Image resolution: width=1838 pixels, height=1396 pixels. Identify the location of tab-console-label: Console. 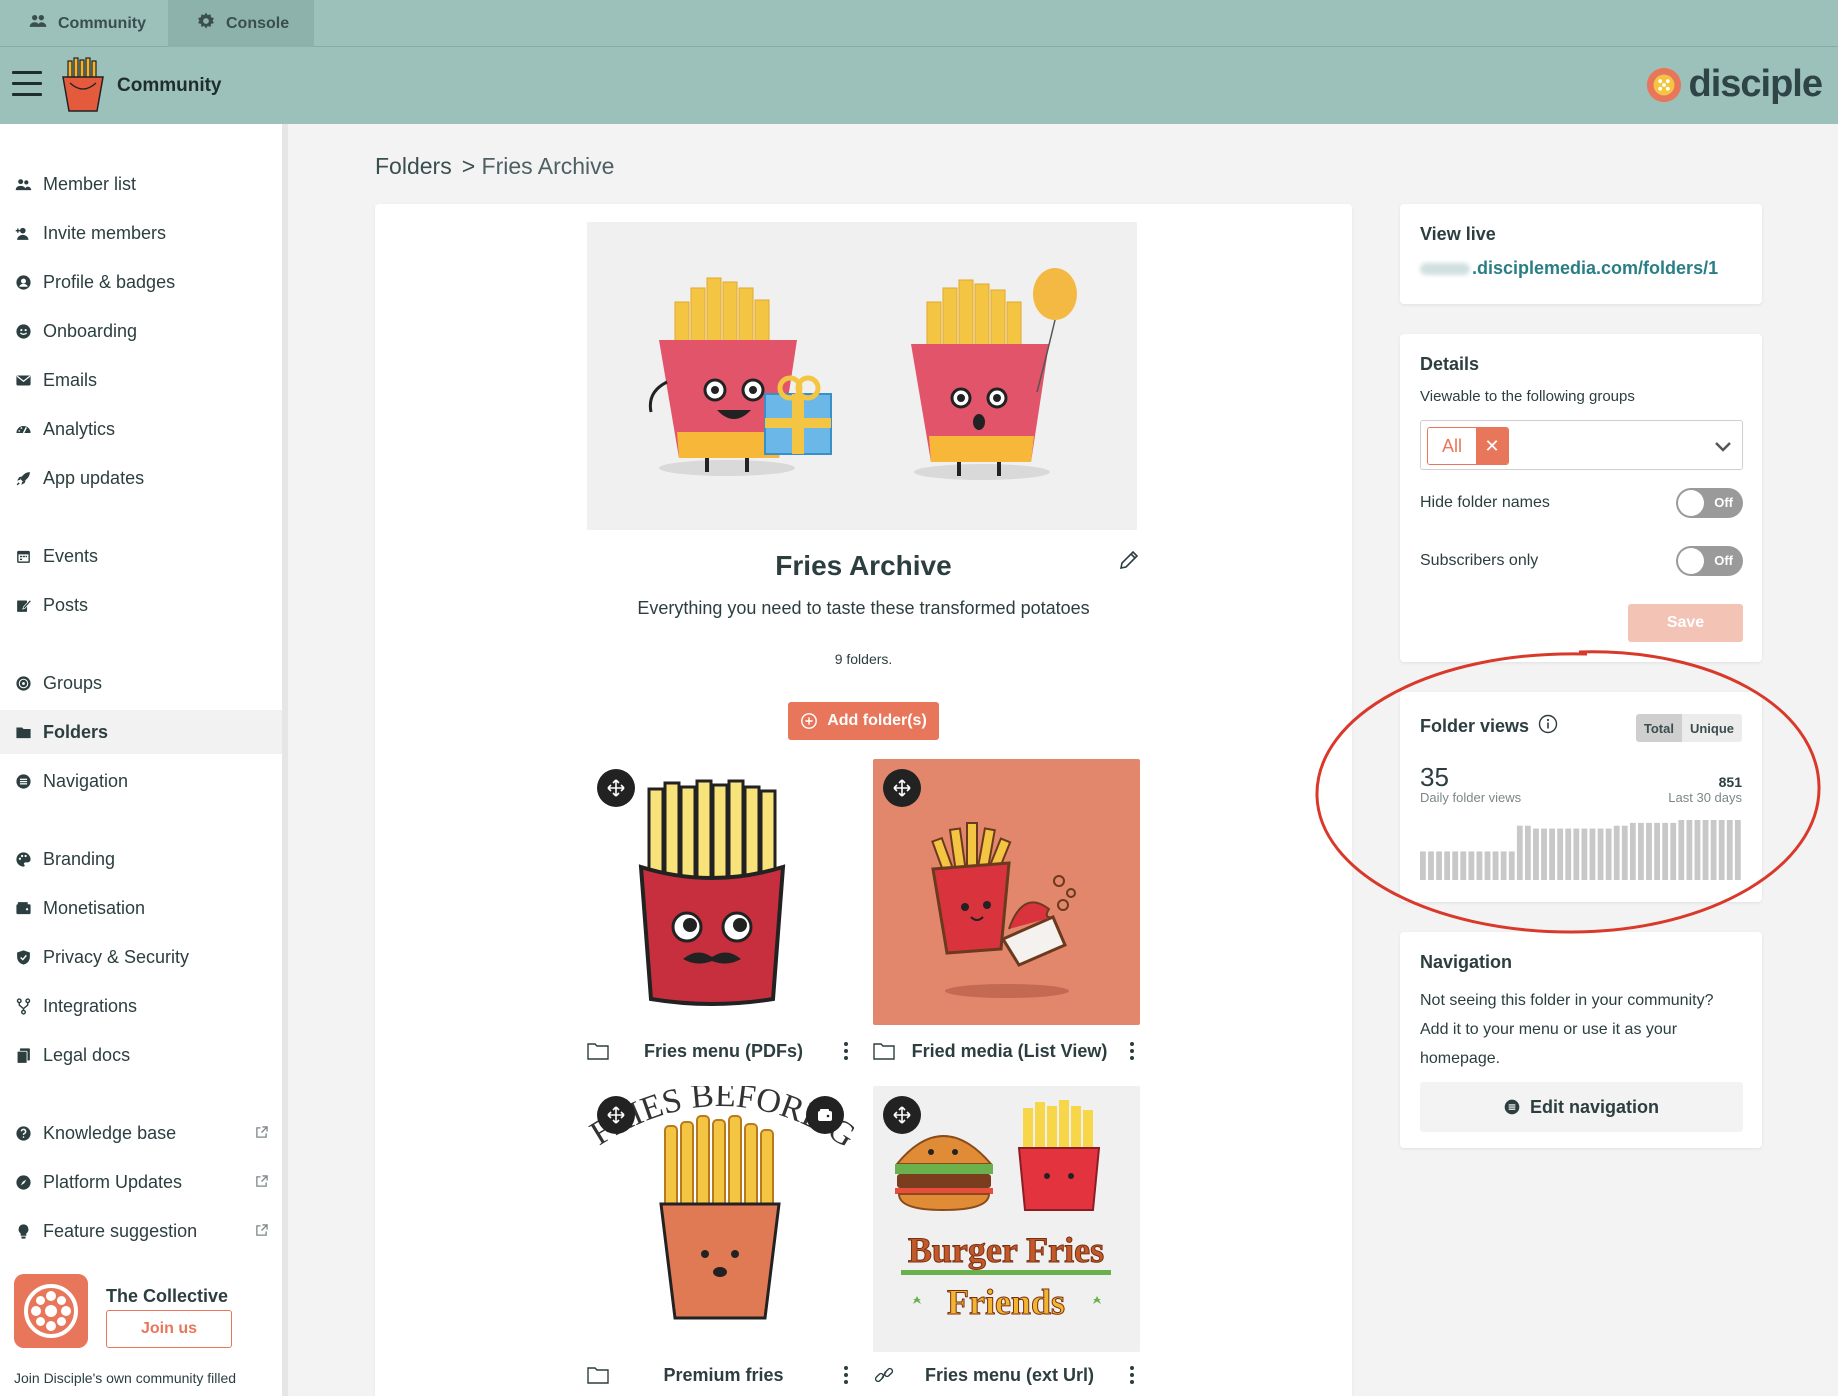
(258, 23).